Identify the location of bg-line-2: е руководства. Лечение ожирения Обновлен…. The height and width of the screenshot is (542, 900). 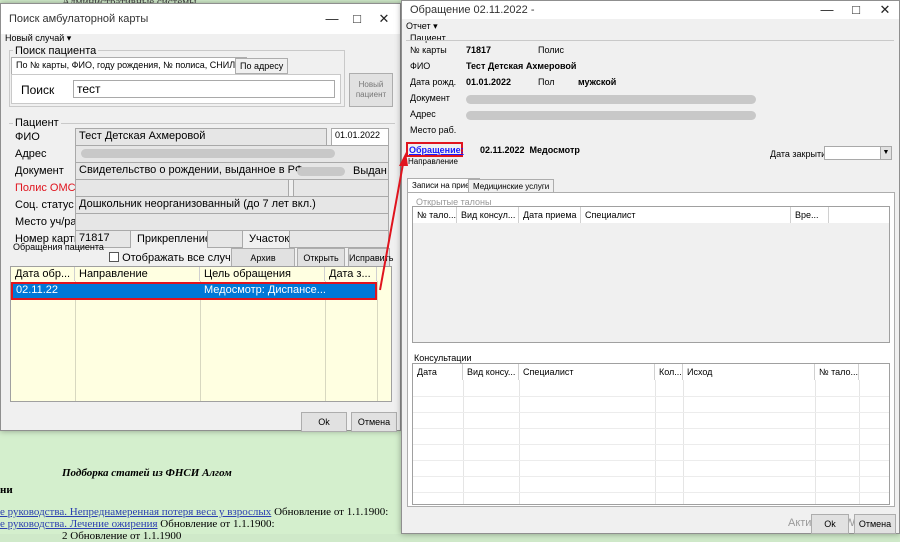
(137, 524).